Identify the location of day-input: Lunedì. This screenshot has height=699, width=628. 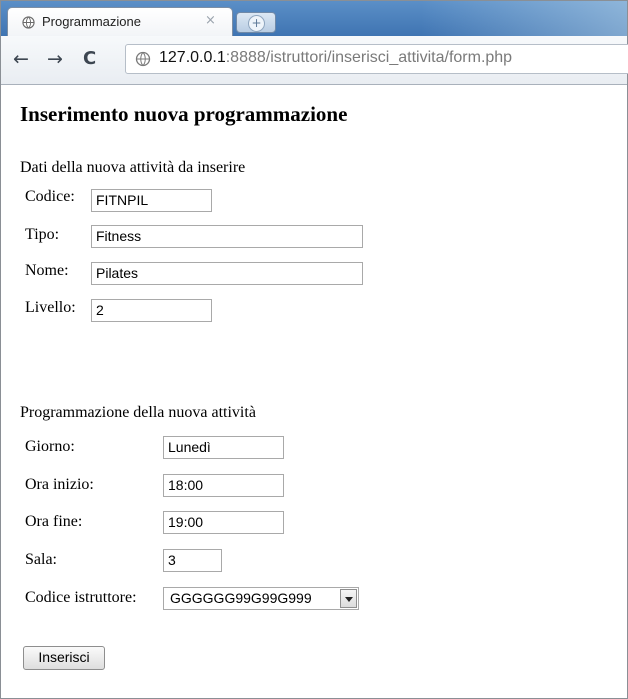
(223, 447).